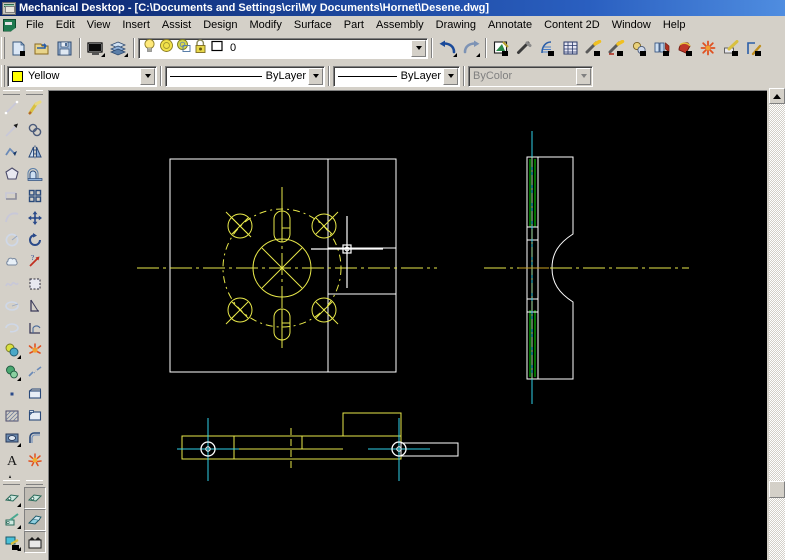 This screenshot has height=560, width=785. I want to click on arc-icon, so click(12, 218).